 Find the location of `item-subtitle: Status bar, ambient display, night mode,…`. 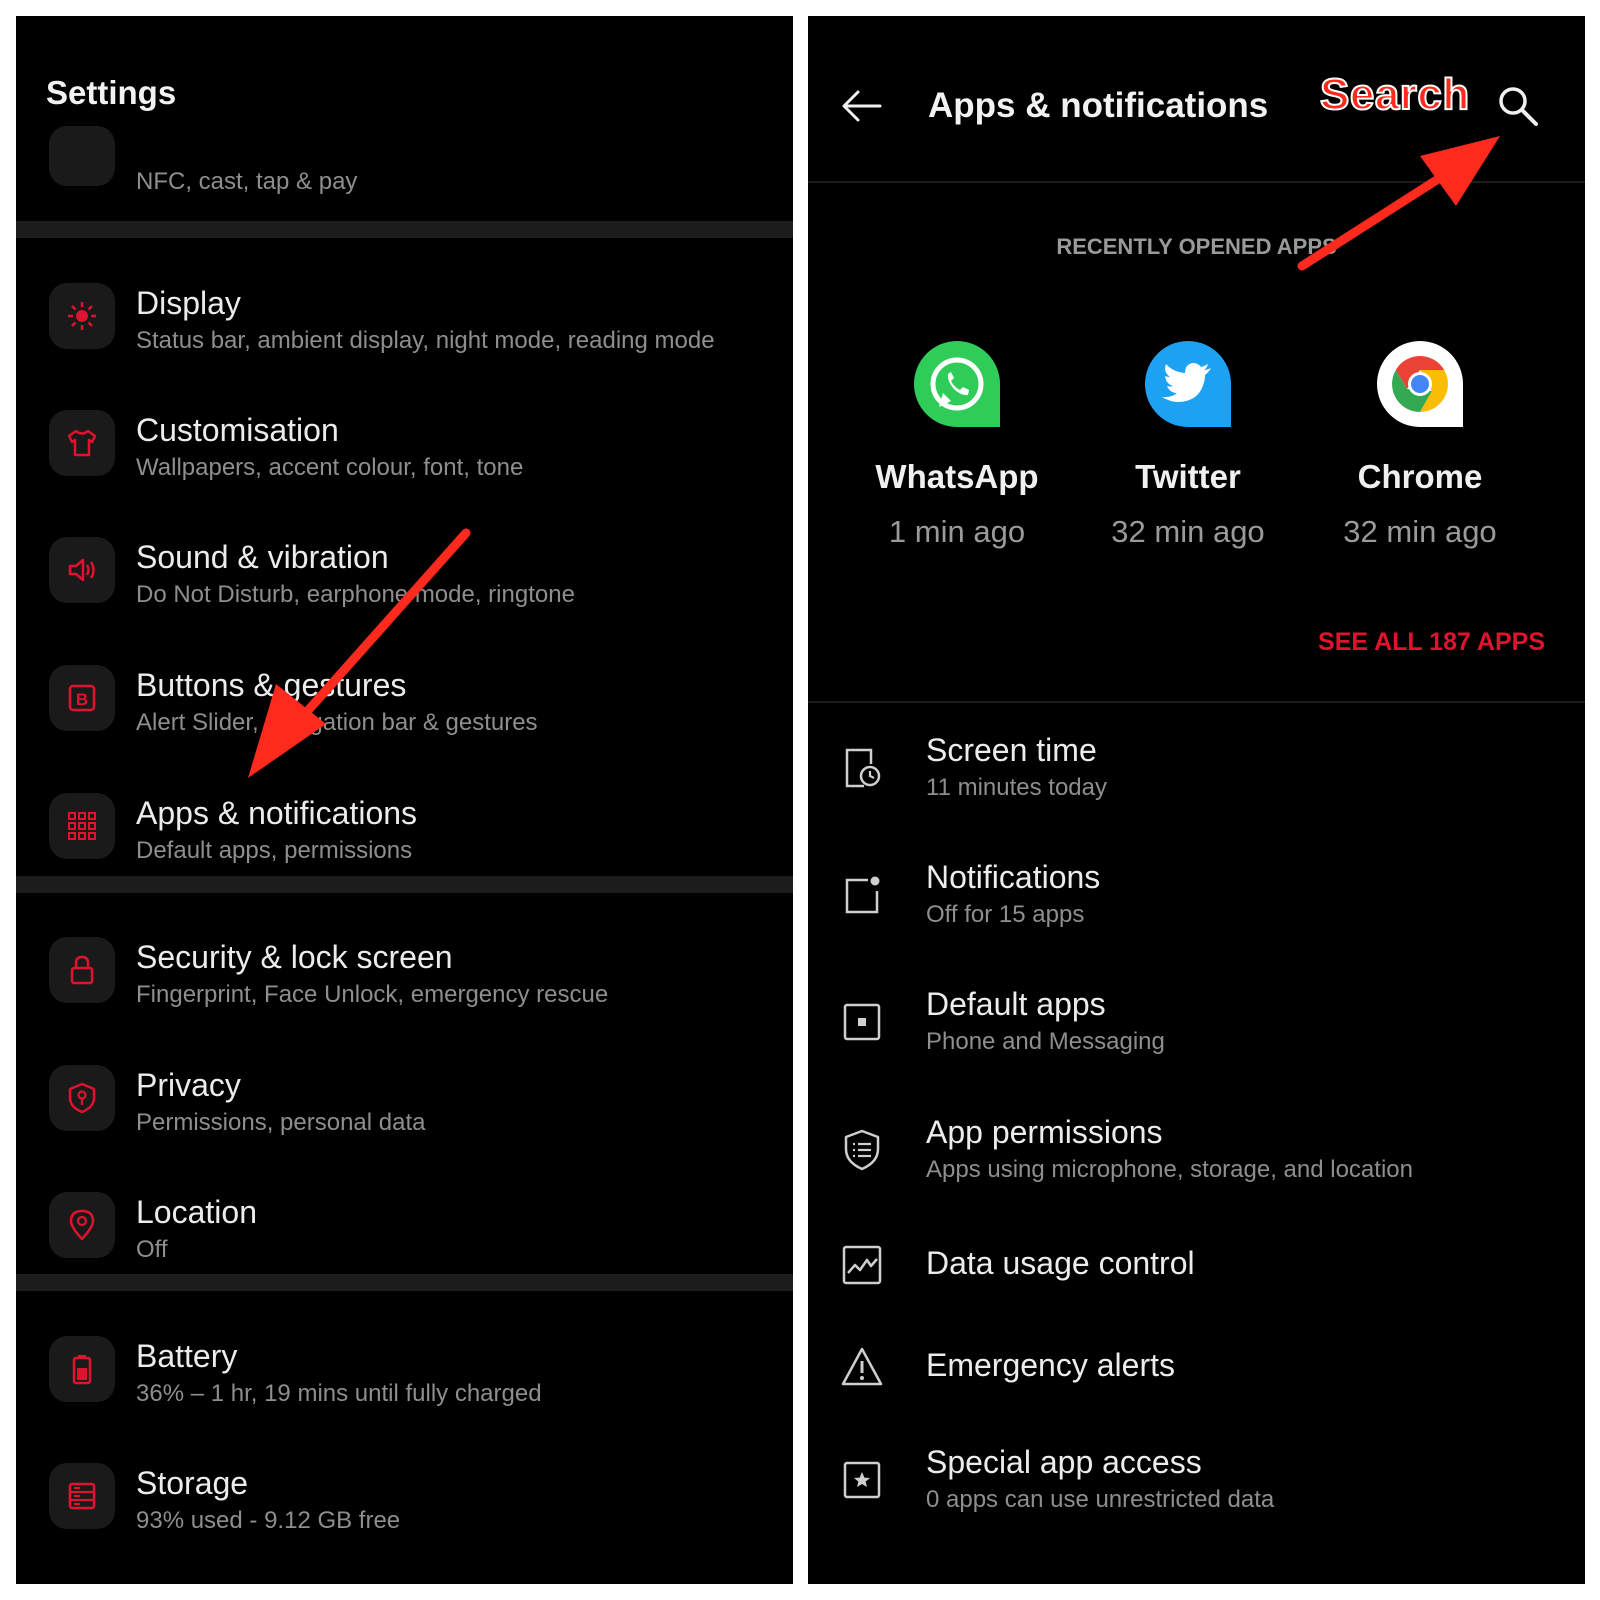

item-subtitle: Status bar, ambient display, night mode,… is located at coordinates (425, 340).